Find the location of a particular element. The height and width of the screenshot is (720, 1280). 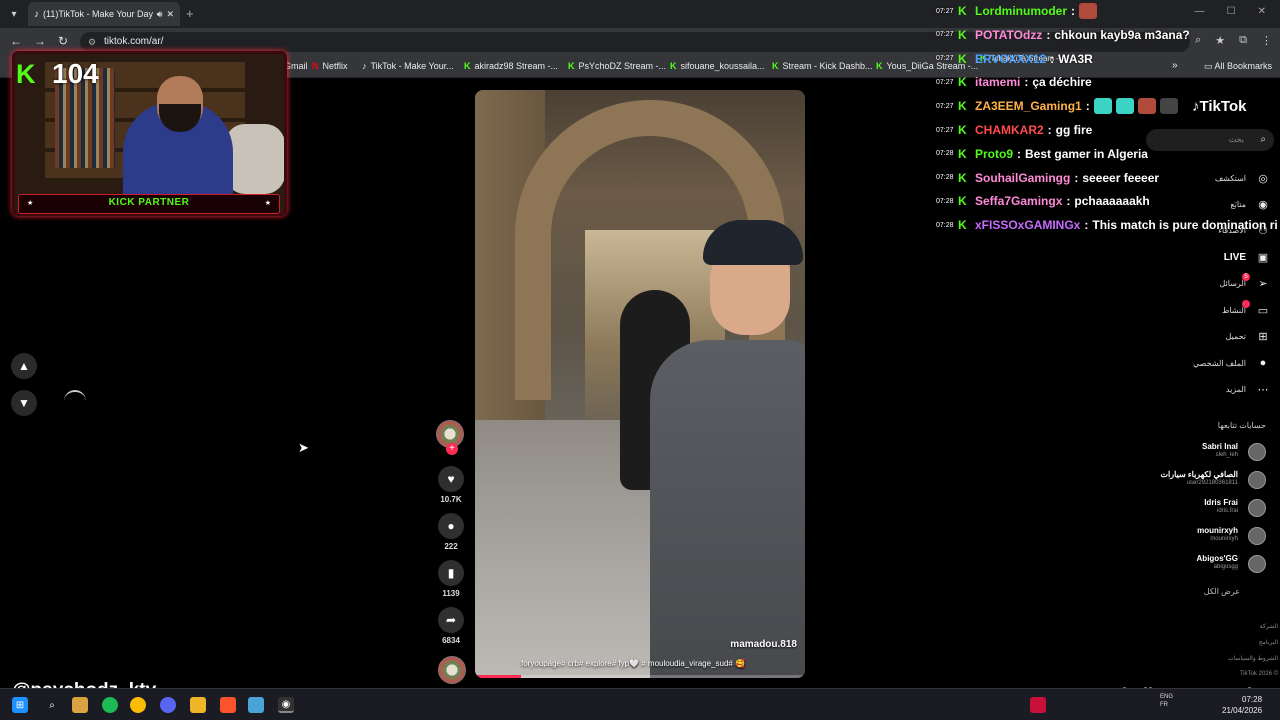

site-info-icon: ⚙ is located at coordinates (92, 42).